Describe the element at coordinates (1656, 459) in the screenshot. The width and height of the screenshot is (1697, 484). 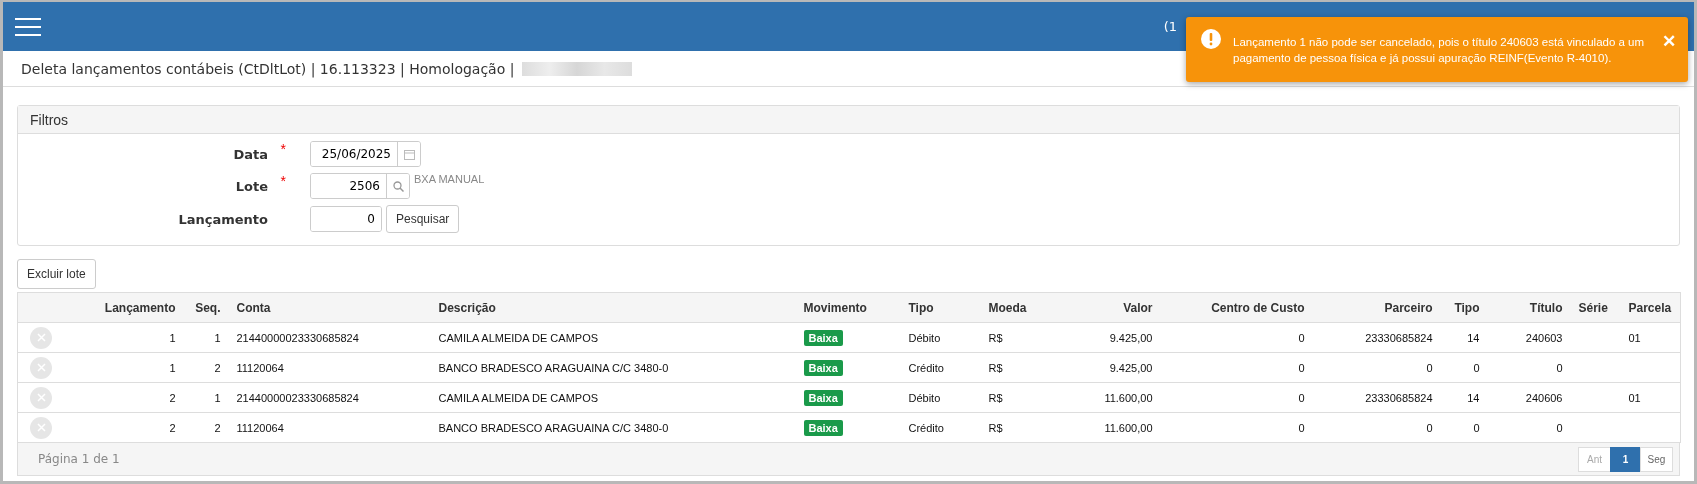
I see `page-button: Seg` at that location.